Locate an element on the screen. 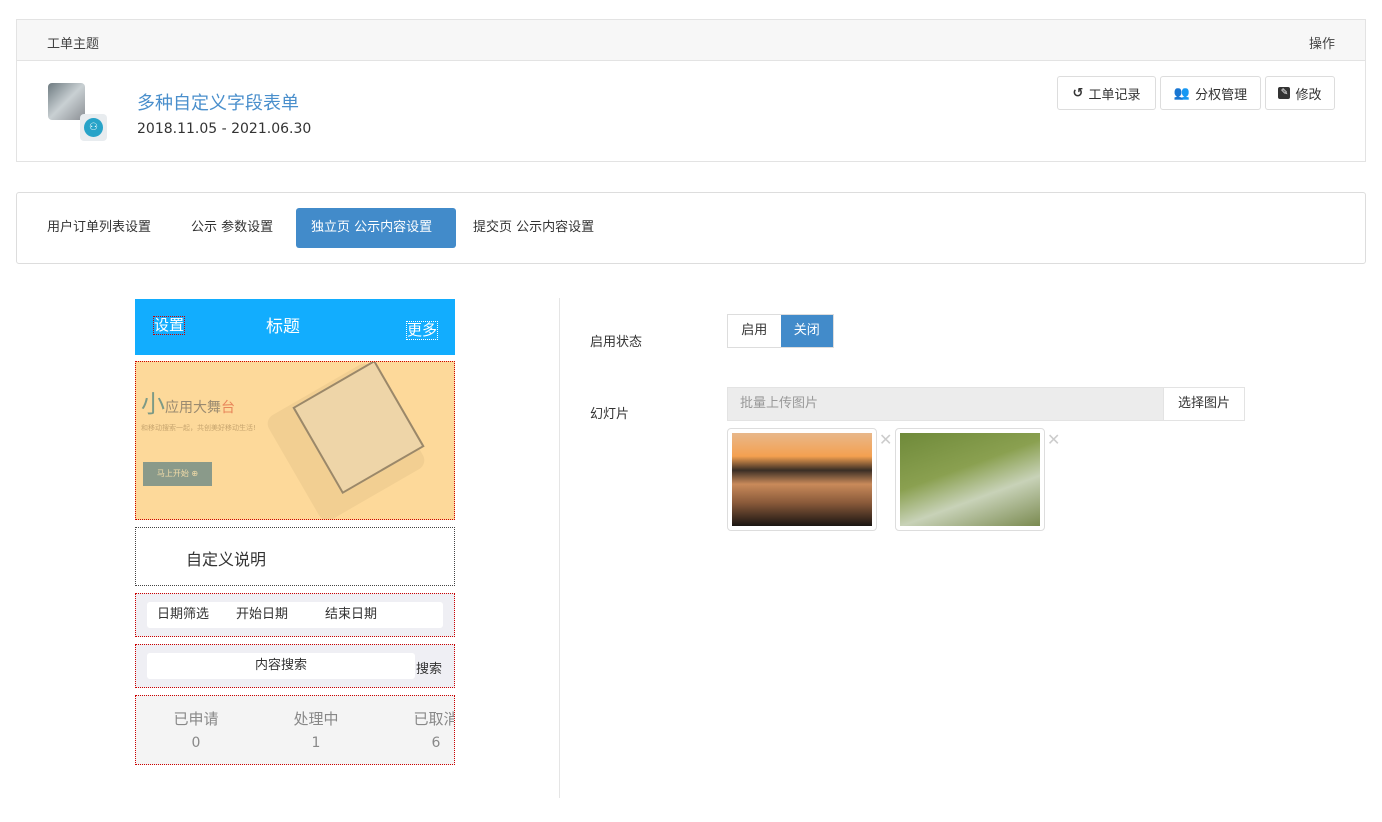 The width and height of the screenshot is (1382, 822). edit-button: ✎ 修改 is located at coordinates (1300, 93).